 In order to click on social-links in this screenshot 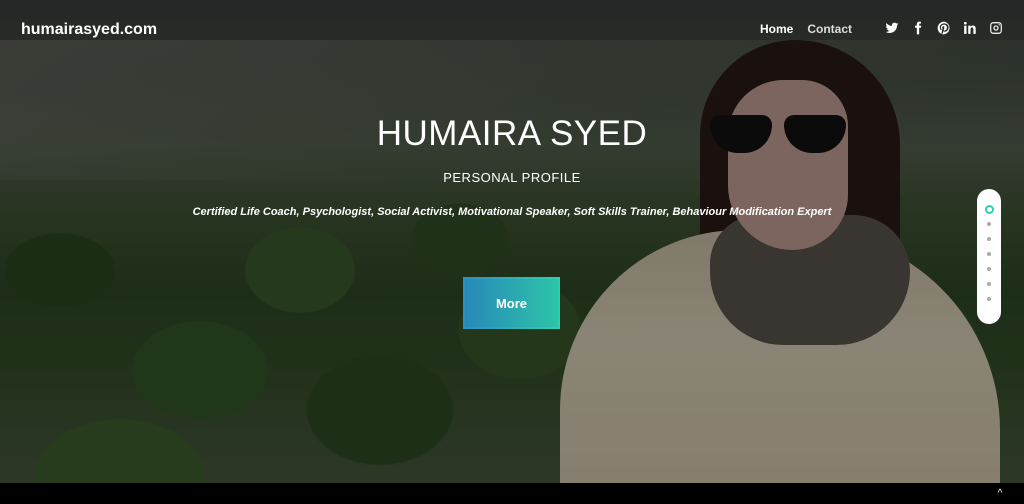, I will do `click(944, 28)`.